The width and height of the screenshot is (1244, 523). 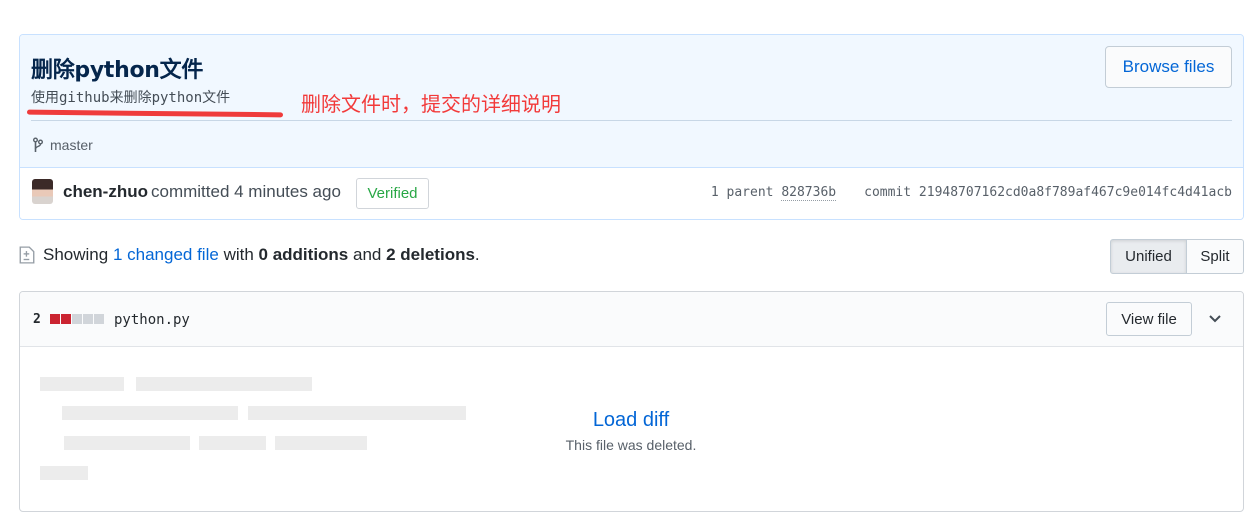 I want to click on file-diff-icon, so click(x=27, y=255).